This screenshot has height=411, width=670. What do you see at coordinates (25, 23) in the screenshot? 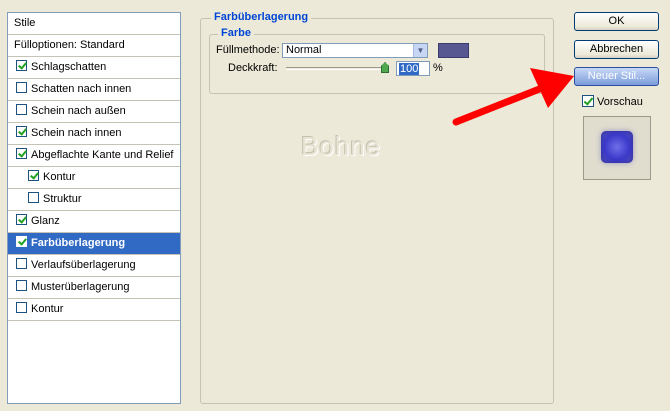
I see `style-item-label: Stile` at bounding box center [25, 23].